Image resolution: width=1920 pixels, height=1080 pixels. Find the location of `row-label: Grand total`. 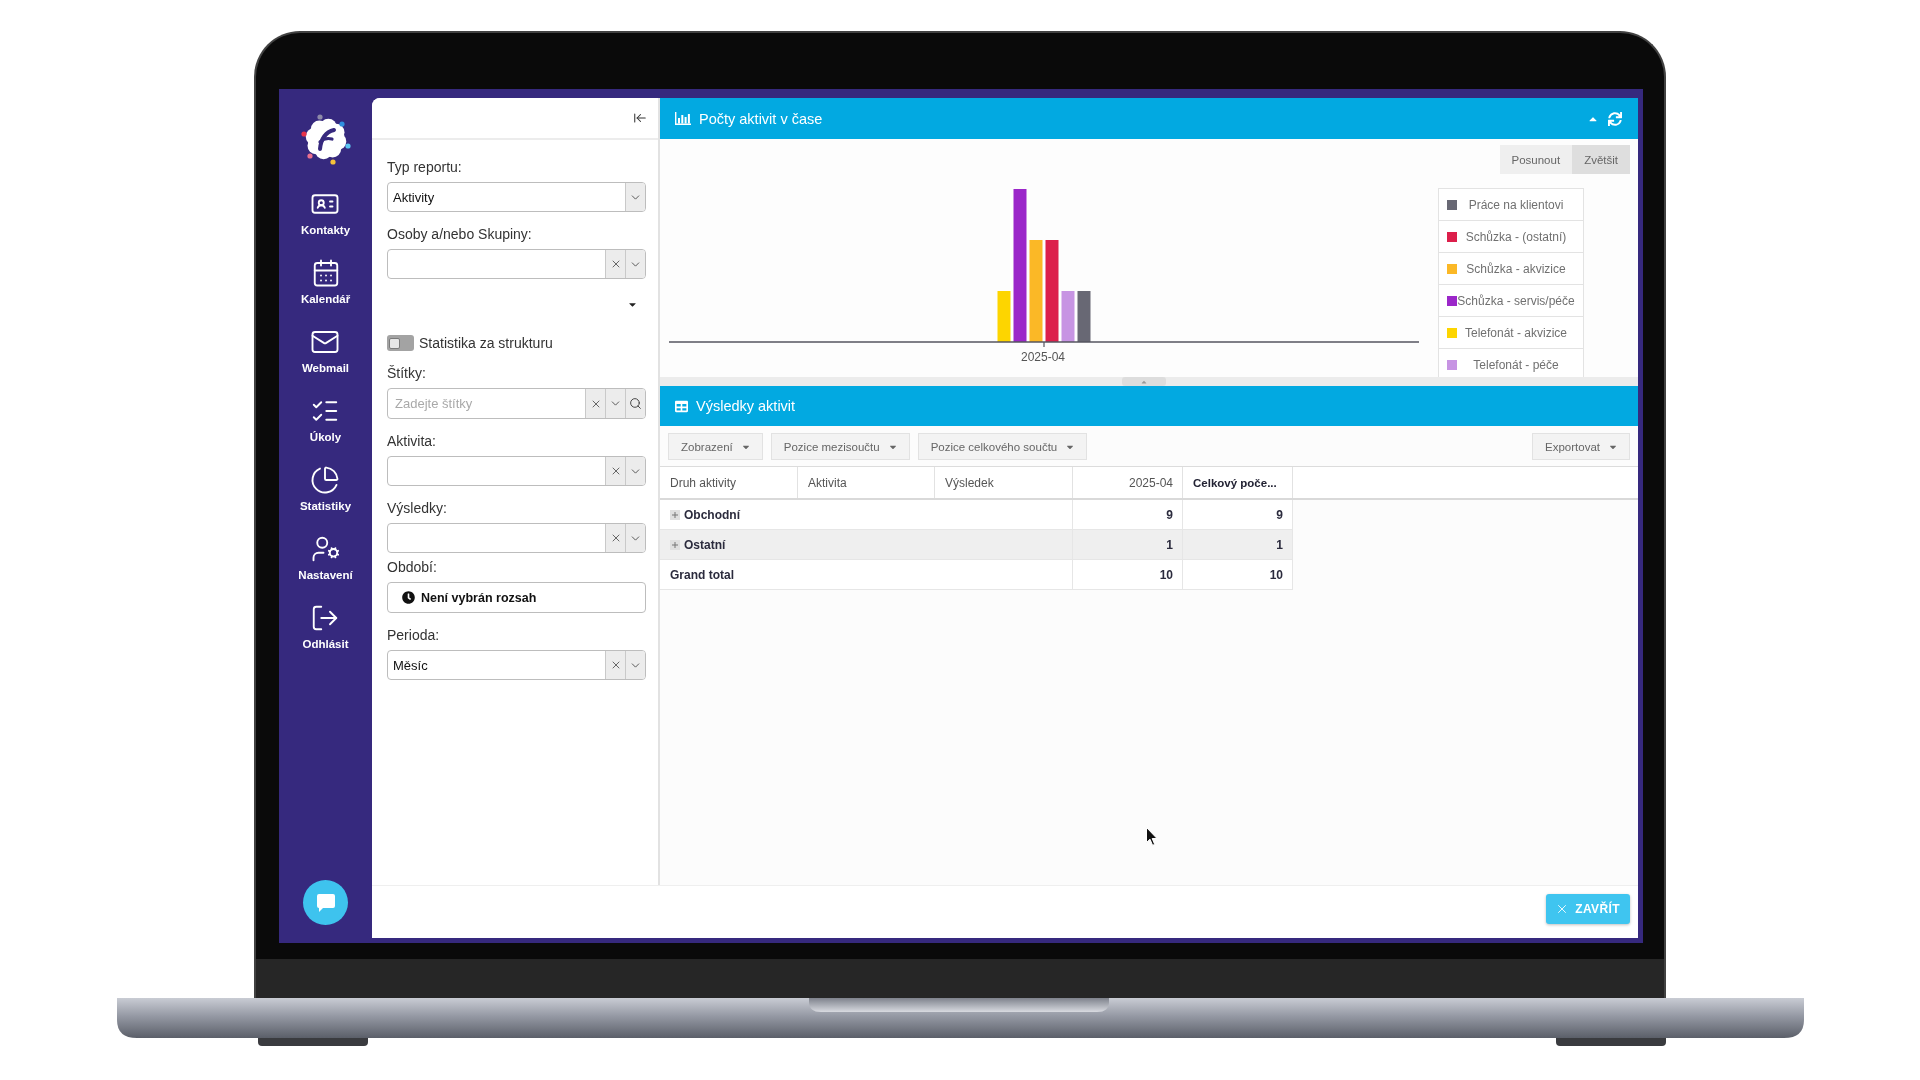

row-label: Grand total is located at coordinates (702, 574).